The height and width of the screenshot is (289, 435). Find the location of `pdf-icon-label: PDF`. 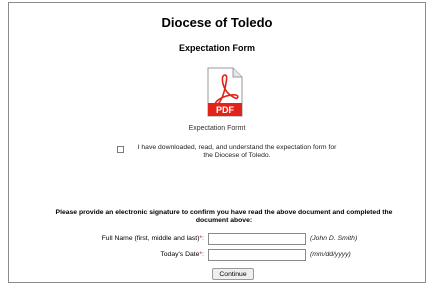

pdf-icon-label: PDF is located at coordinates (225, 110).